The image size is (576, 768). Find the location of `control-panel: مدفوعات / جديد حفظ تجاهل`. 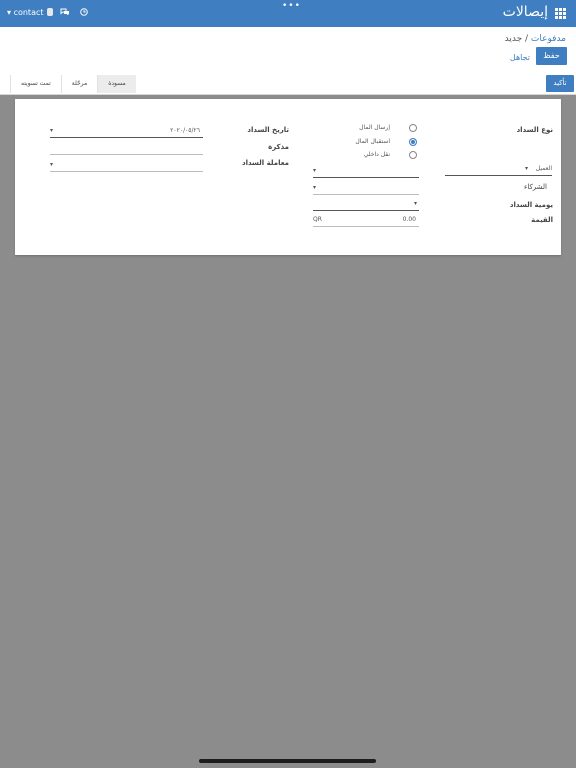

control-panel: مدفوعات / جديد حفظ تجاهل is located at coordinates (288, 51).